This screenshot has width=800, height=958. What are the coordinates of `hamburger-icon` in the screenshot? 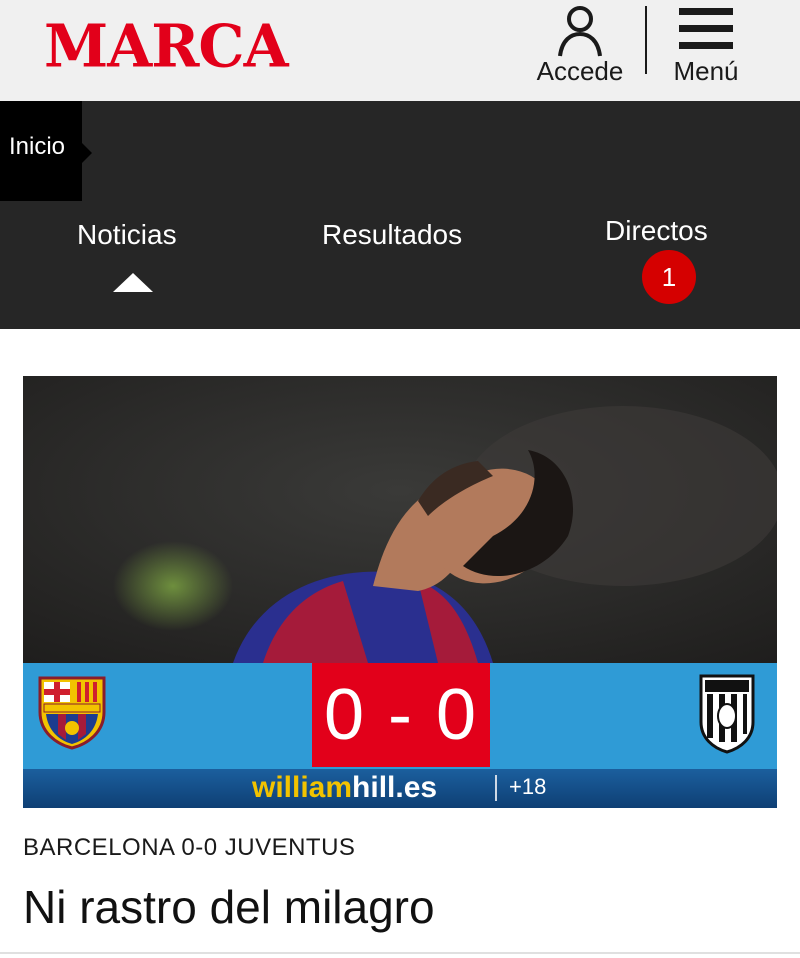 It's located at (706, 28).